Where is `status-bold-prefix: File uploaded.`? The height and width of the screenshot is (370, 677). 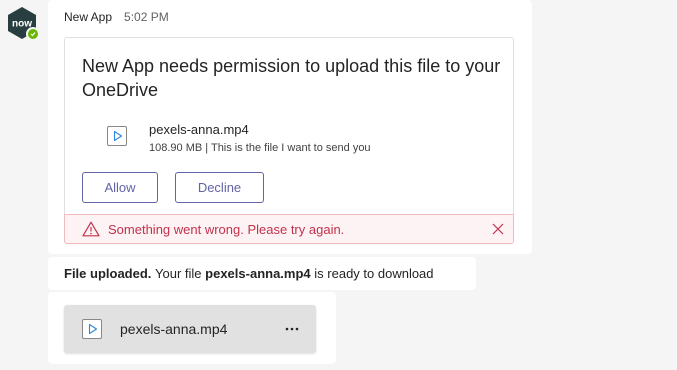
status-bold-prefix: File uploaded. is located at coordinates (108, 273).